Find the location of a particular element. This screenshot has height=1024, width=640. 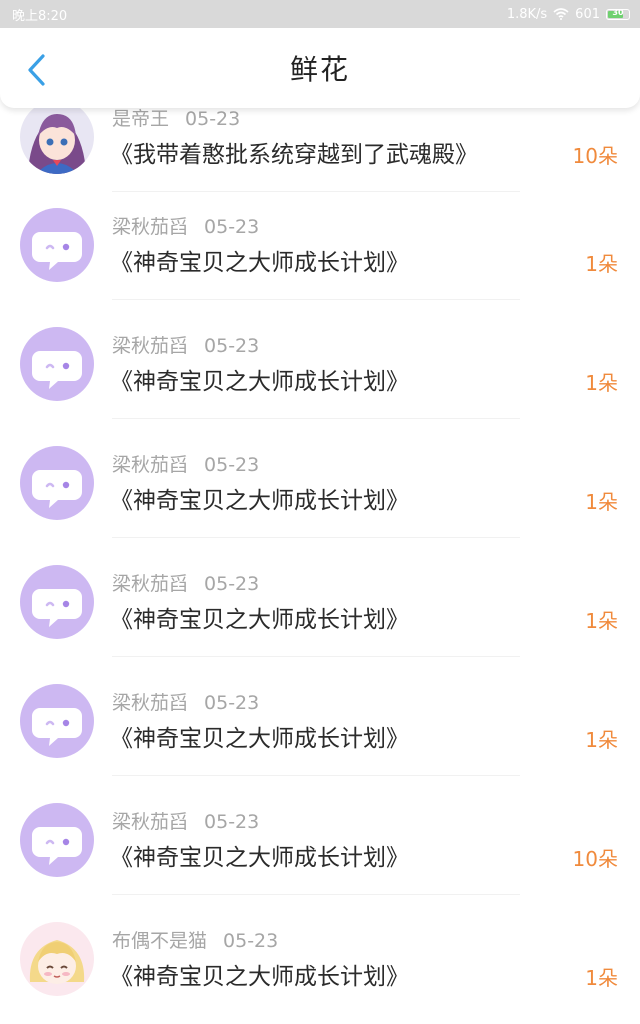

user-name: 是帝王 is located at coordinates (141, 119).